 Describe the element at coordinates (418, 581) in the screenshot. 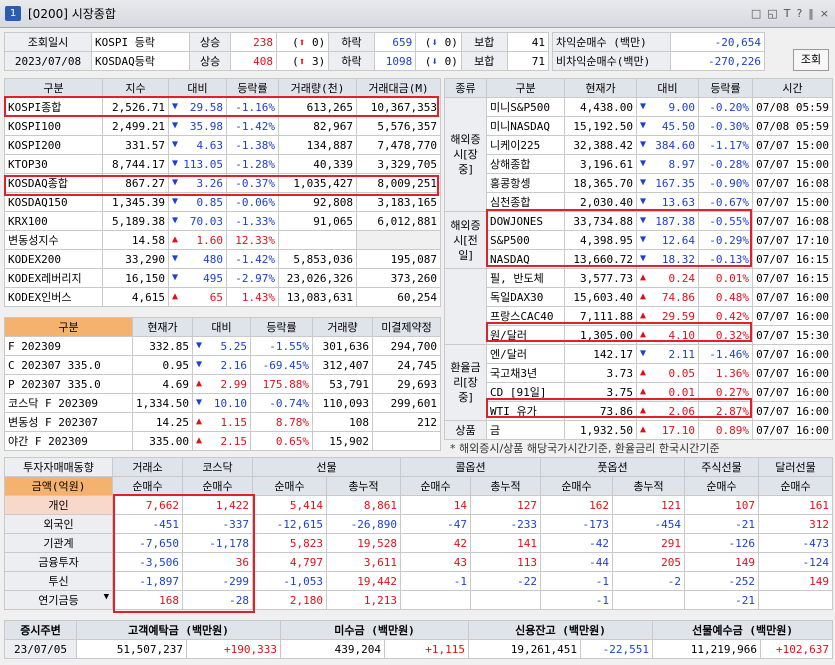

I see `investor-row: 투신 -1,897 -299 -1,053 19,442 -1 -22 -1 -2 -252 149` at that location.